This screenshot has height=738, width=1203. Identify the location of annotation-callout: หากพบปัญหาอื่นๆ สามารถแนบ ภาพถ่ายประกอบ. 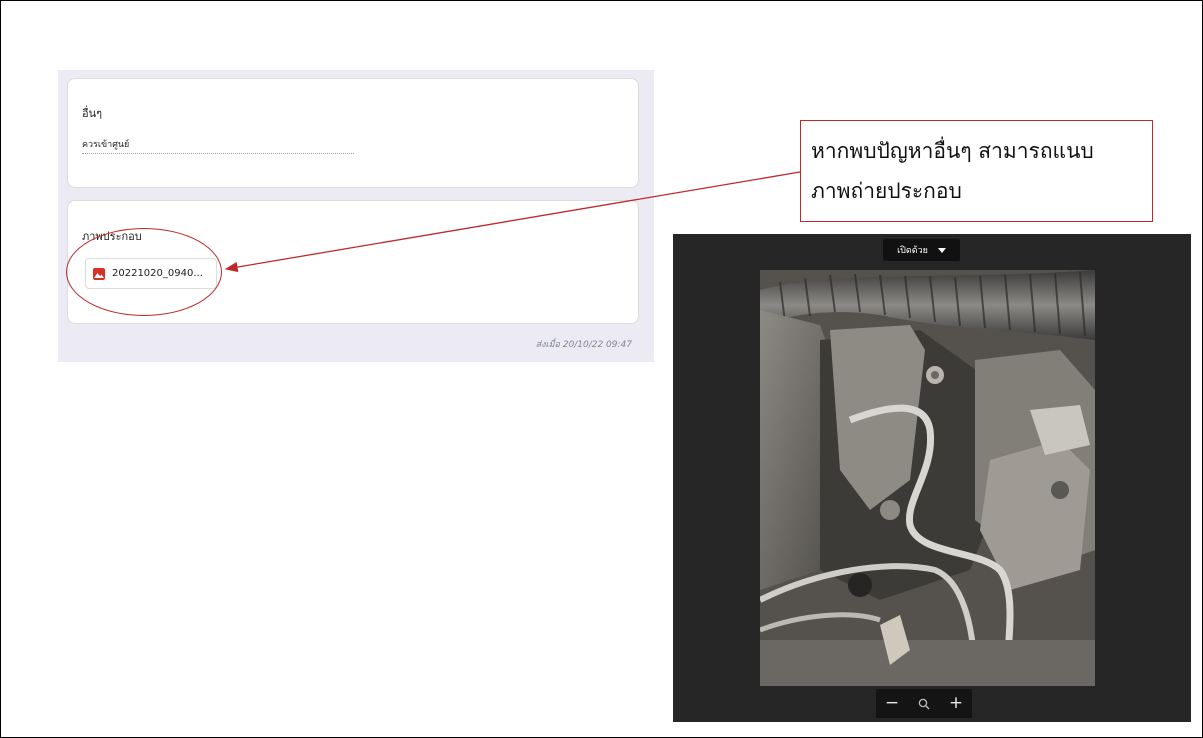
(976, 171).